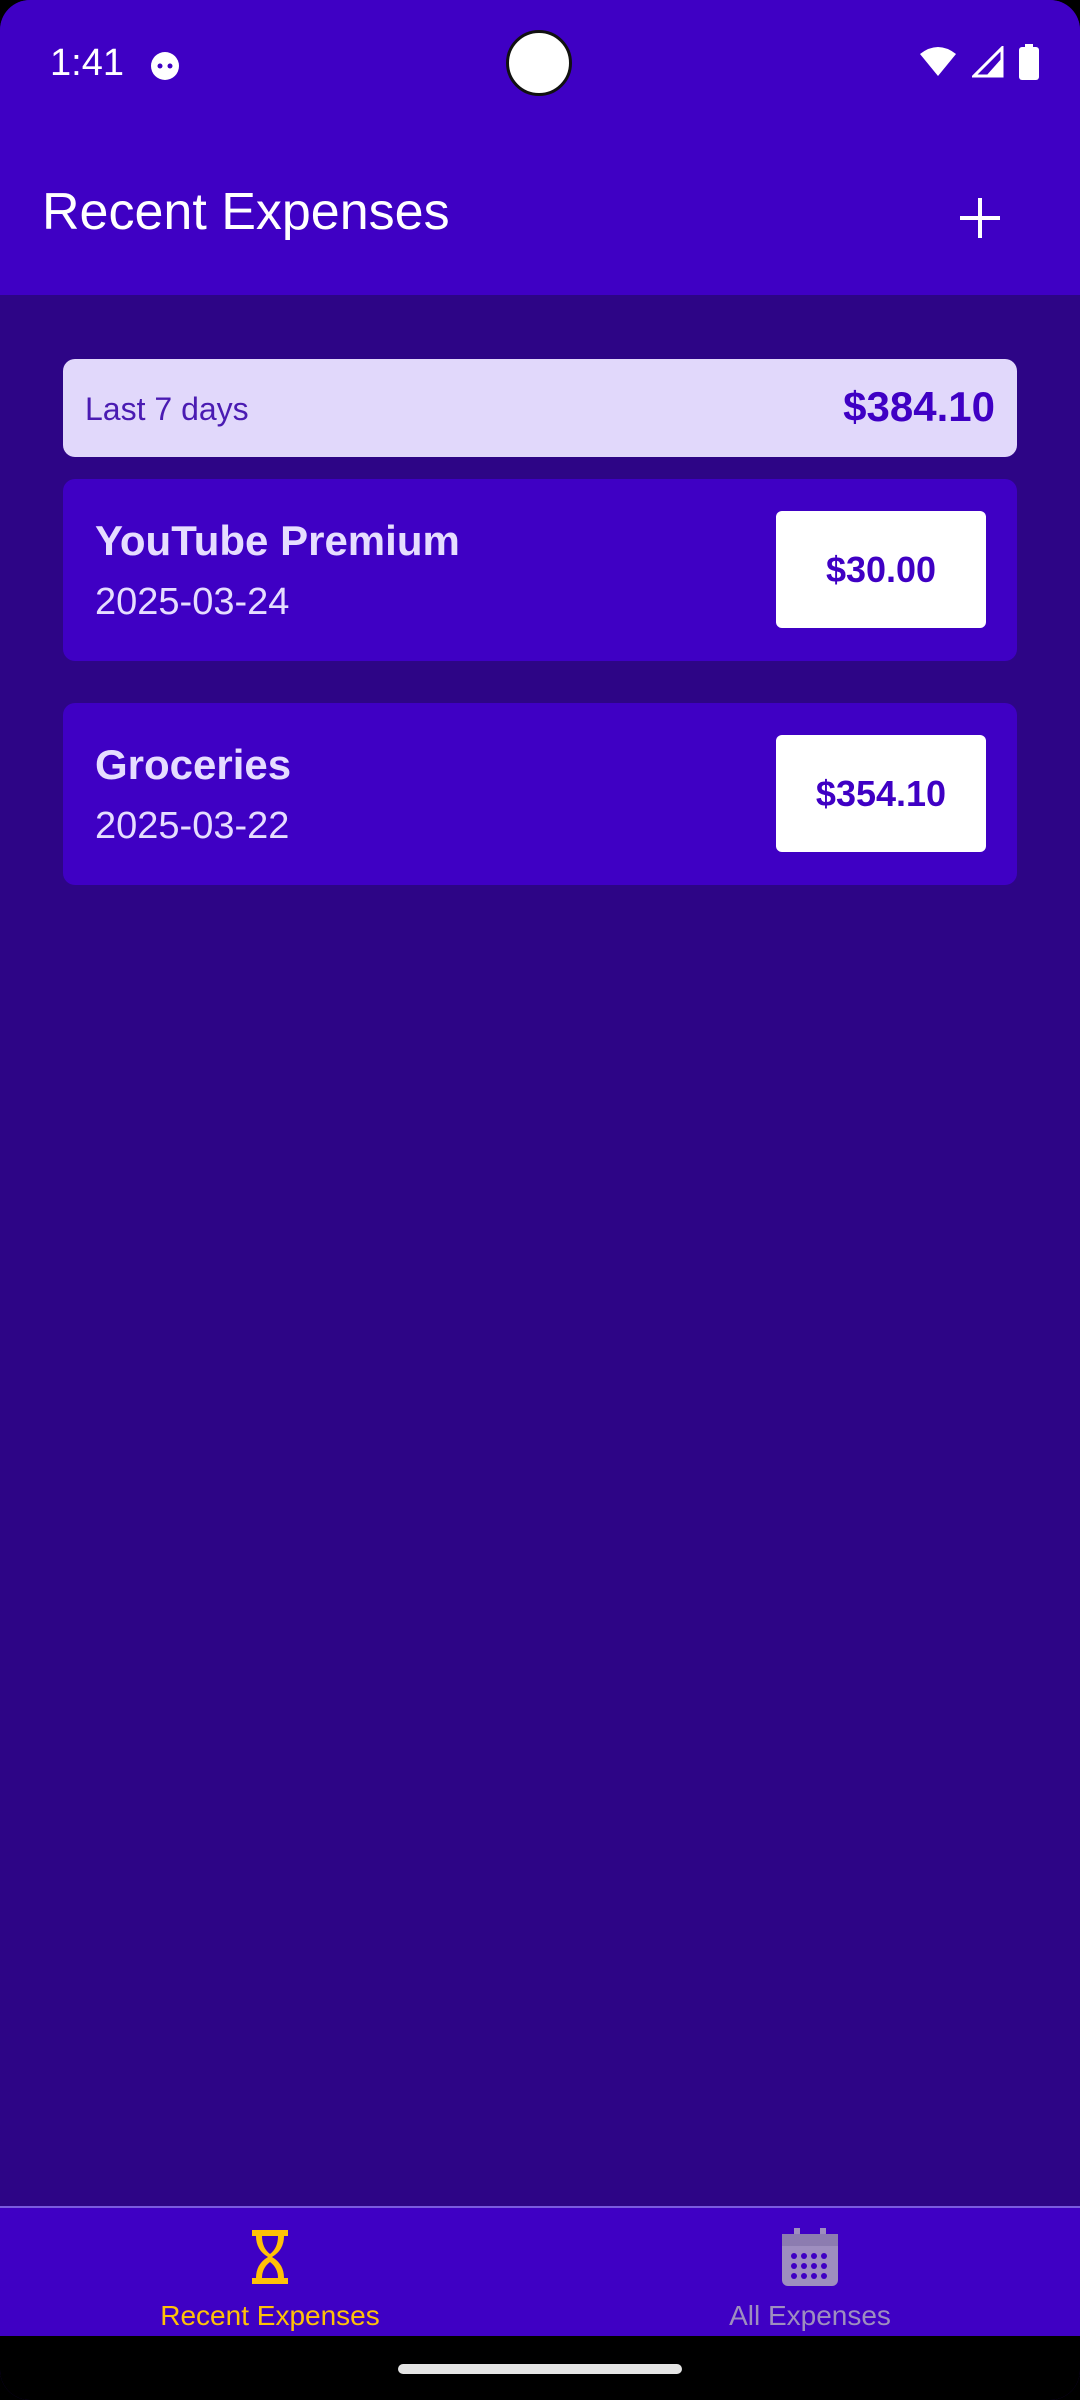  I want to click on cellular-signal-icon, so click(987, 63).